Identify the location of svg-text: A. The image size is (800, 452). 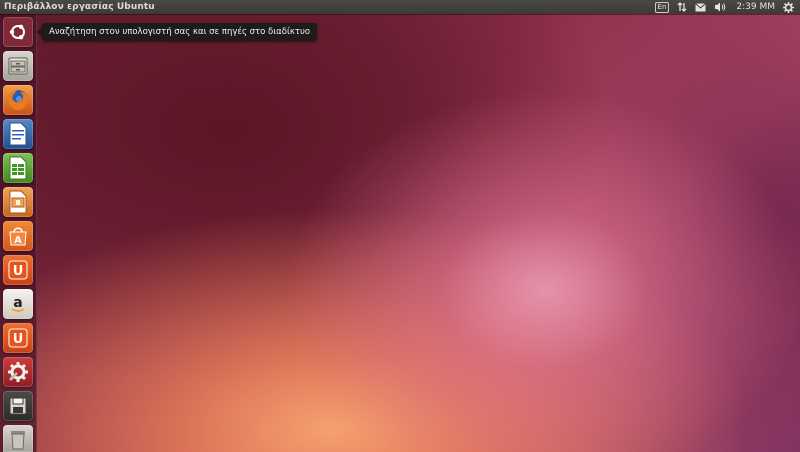
(18, 240).